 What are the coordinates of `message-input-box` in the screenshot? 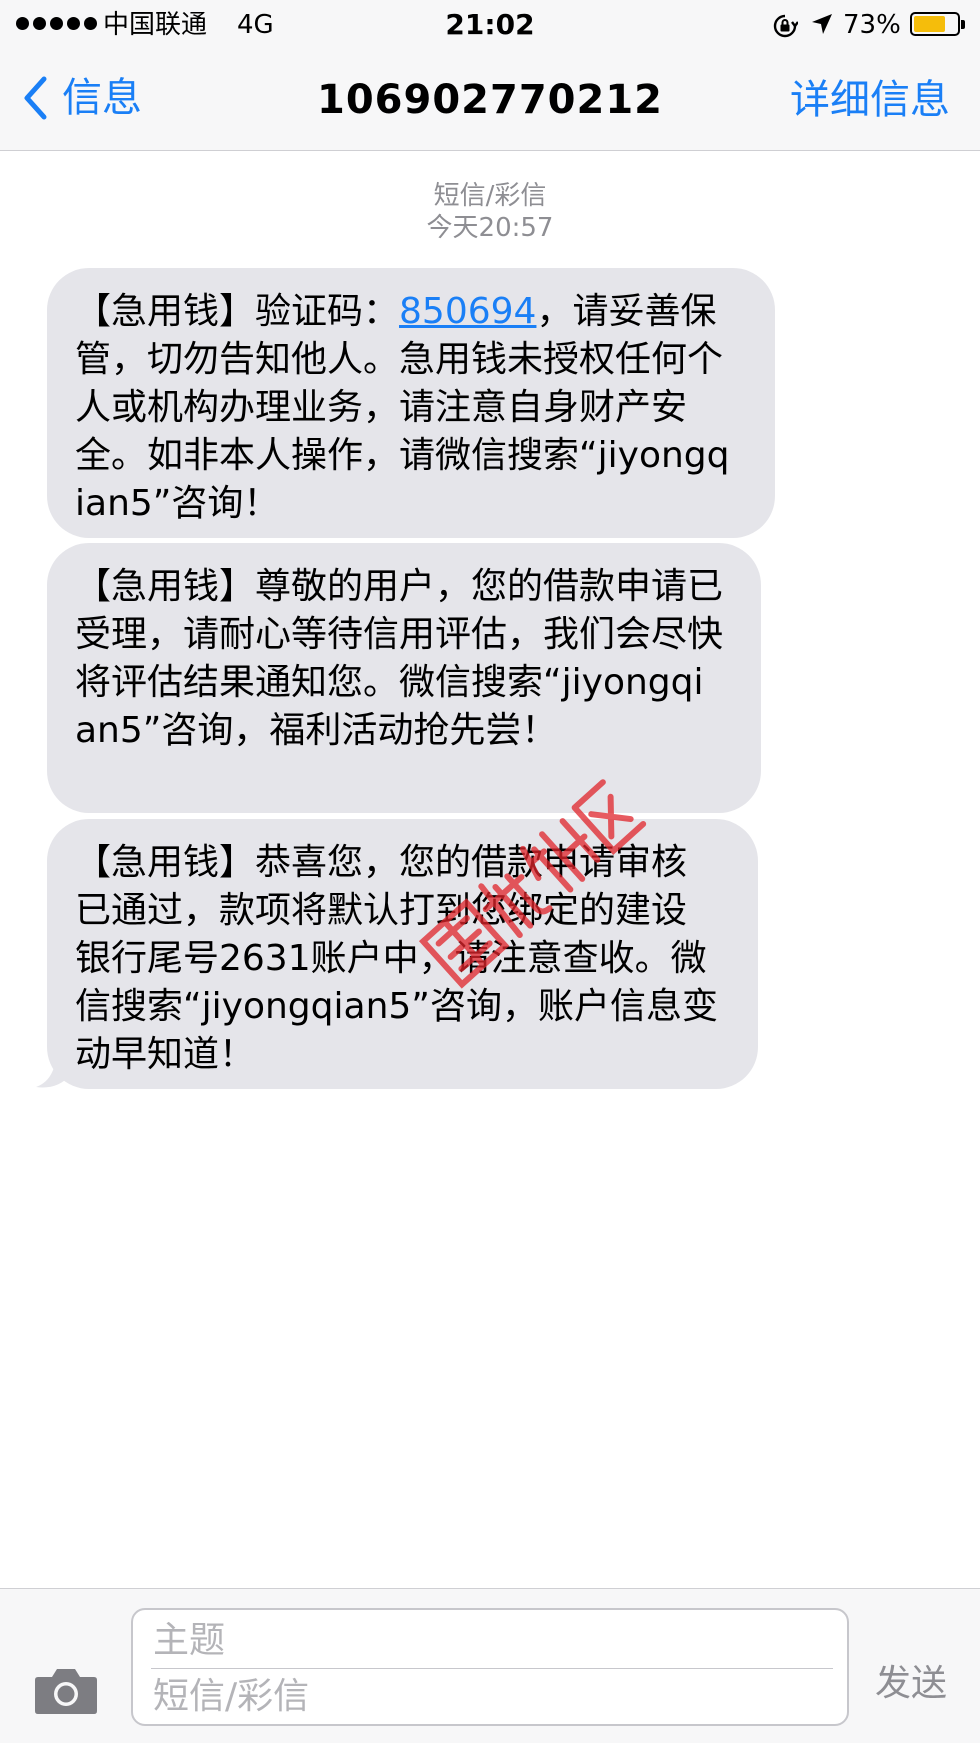 It's located at (490, 1667).